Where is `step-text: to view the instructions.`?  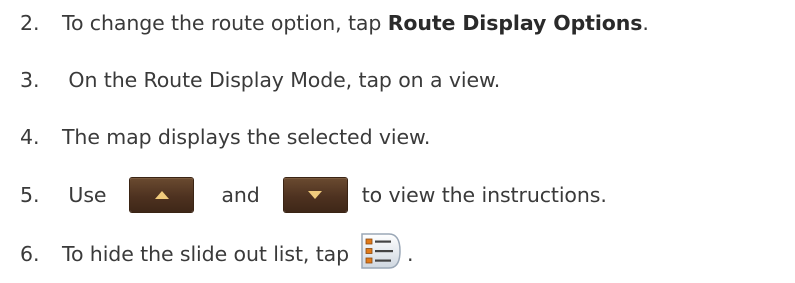 step-text: to view the instructions. is located at coordinates (484, 195).